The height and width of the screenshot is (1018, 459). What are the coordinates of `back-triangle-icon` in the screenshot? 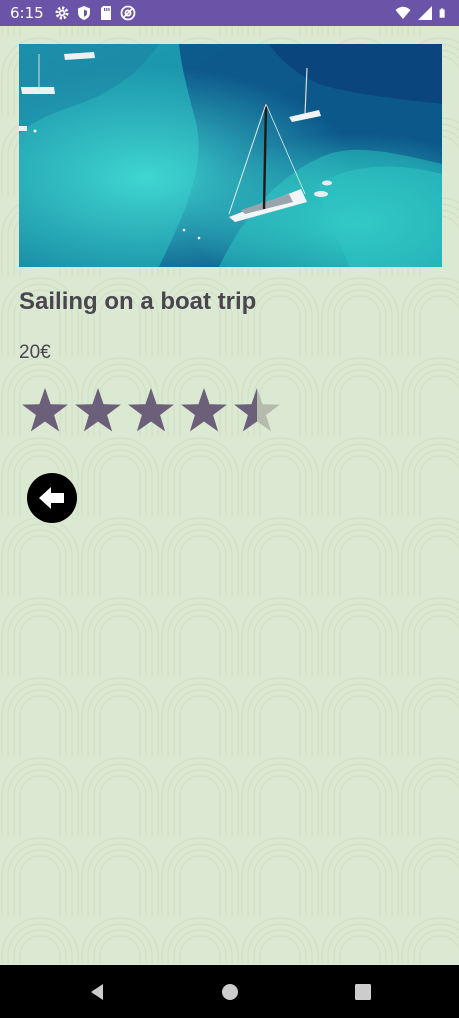 It's located at (97, 992).